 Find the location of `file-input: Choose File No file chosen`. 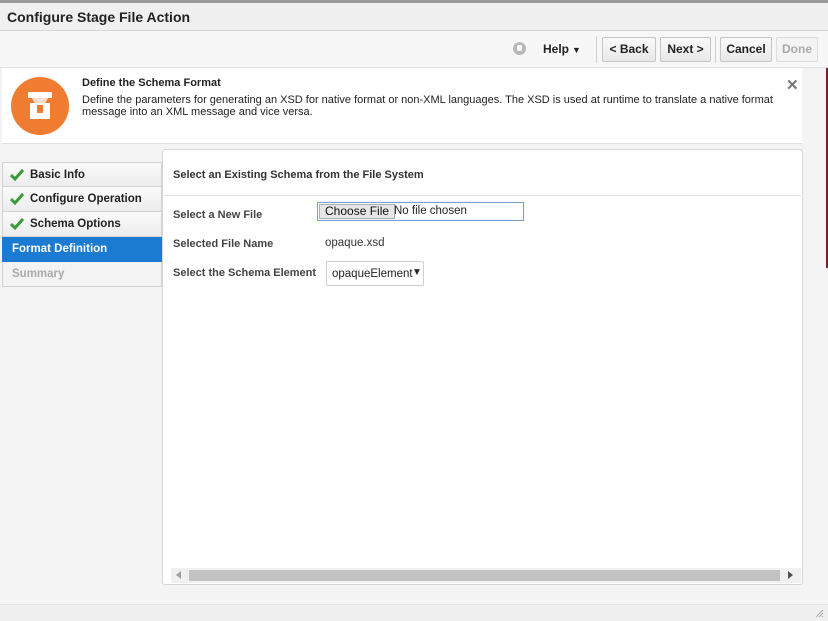

file-input: Choose File No file chosen is located at coordinates (420, 211).